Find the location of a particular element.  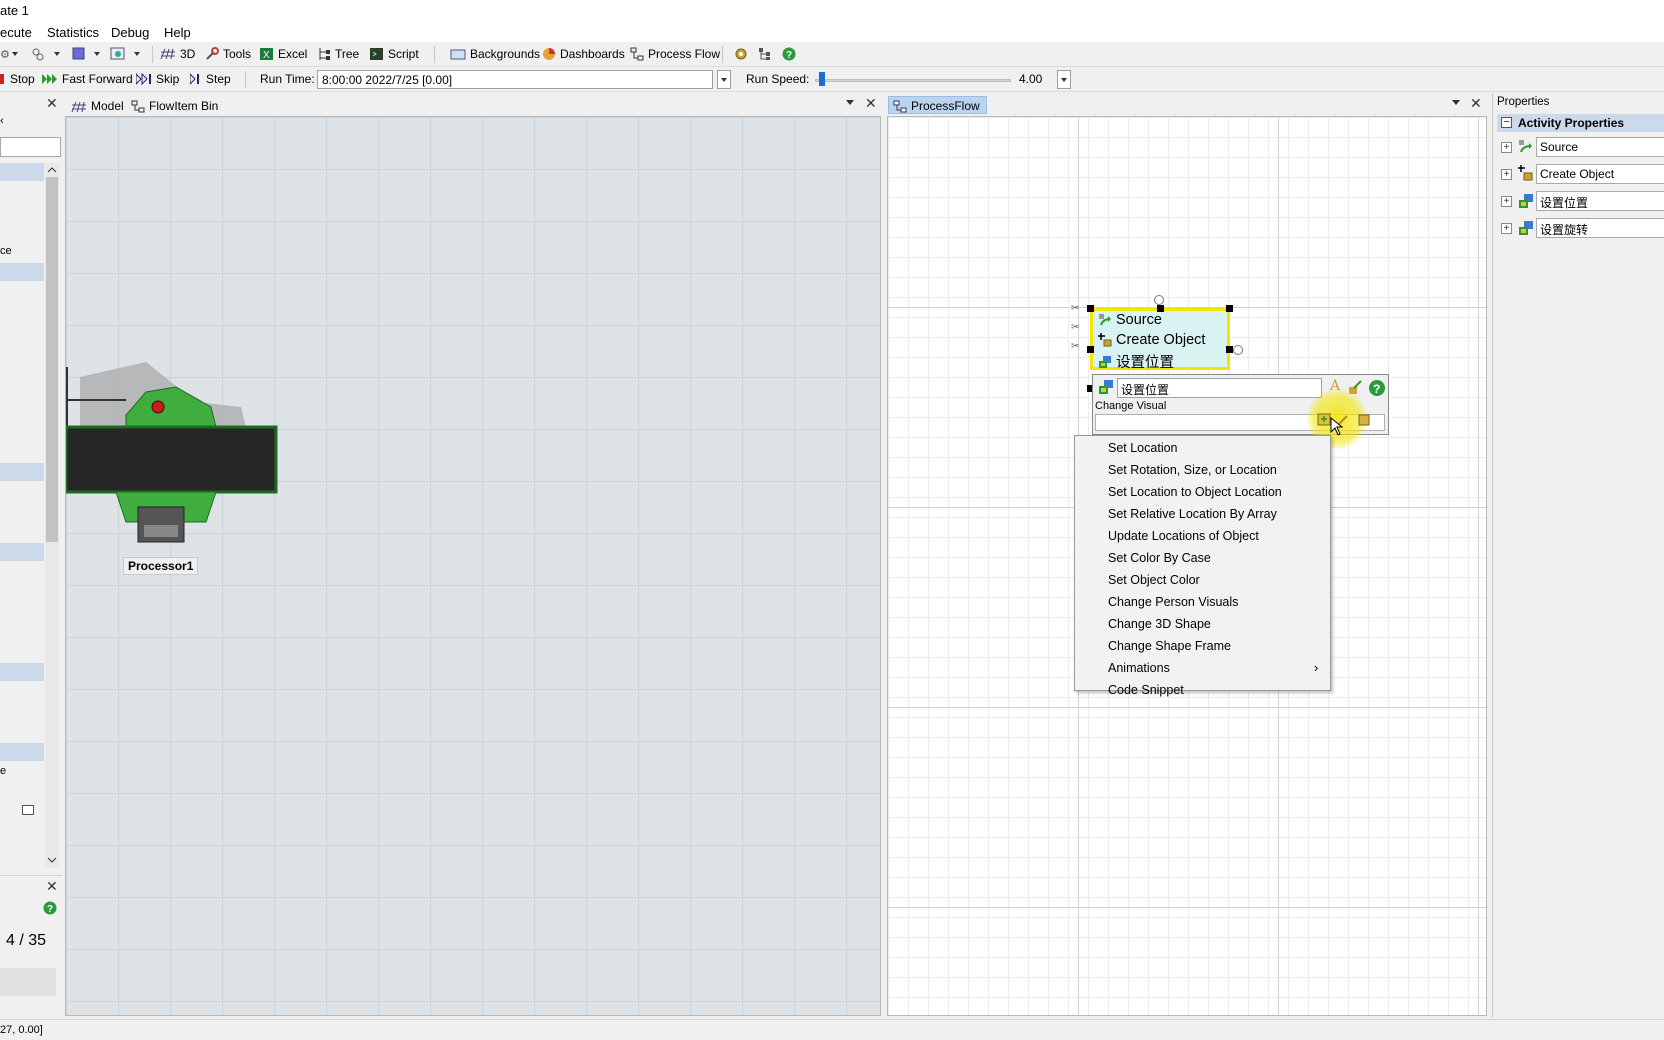

run-speed-dropdown is located at coordinates (1064, 79).